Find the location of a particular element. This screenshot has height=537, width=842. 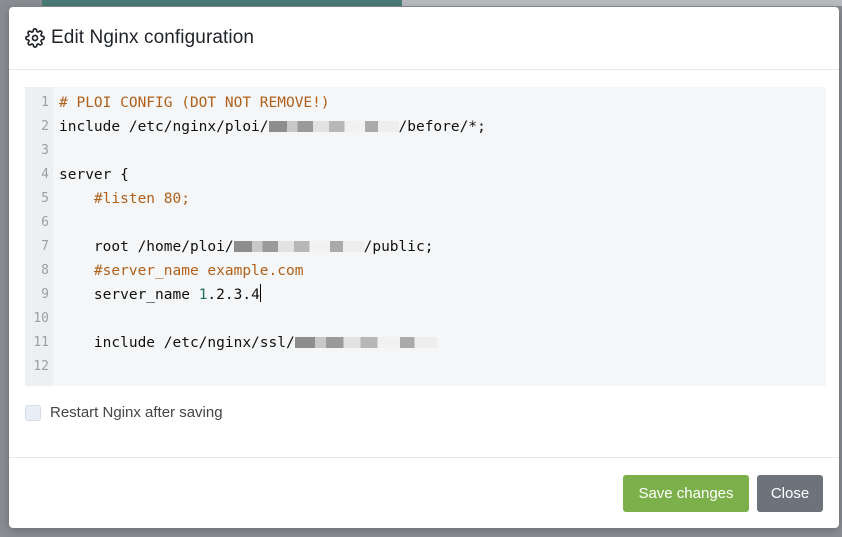

code-comment: #server_name example.com is located at coordinates (198, 271).